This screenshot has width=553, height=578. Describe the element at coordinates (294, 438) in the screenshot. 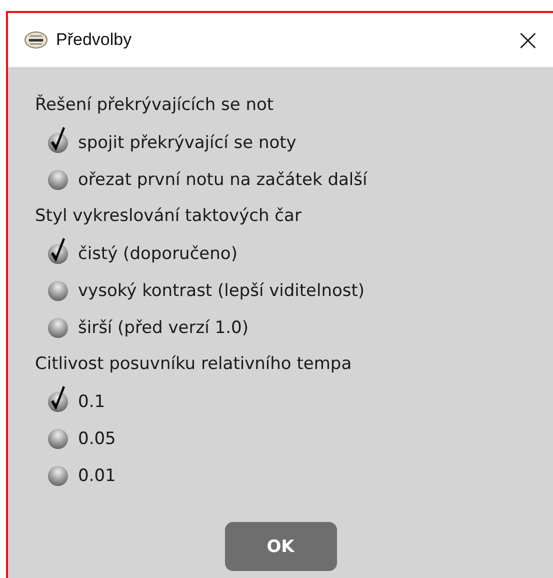

I see `radio-option: 0.05` at that location.